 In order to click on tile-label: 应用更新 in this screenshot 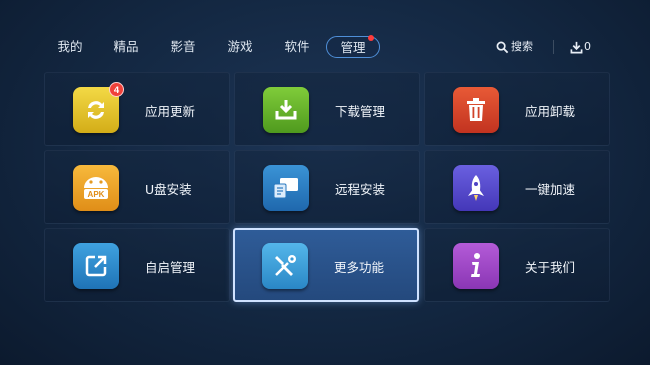, I will do `click(170, 111)`.